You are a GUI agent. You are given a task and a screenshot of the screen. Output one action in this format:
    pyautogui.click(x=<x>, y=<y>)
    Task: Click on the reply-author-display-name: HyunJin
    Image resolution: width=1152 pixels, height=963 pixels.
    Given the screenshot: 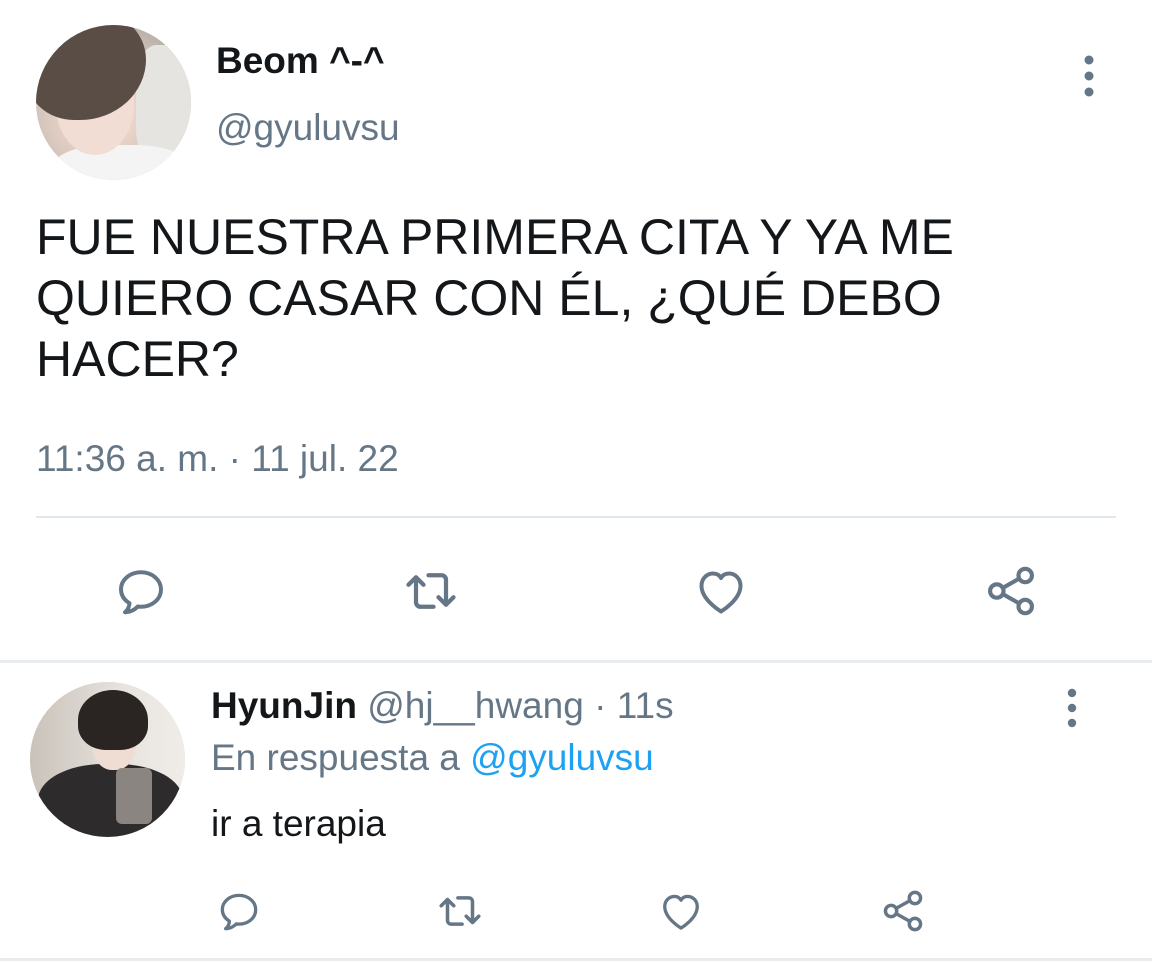 What is the action you would take?
    pyautogui.click(x=284, y=705)
    